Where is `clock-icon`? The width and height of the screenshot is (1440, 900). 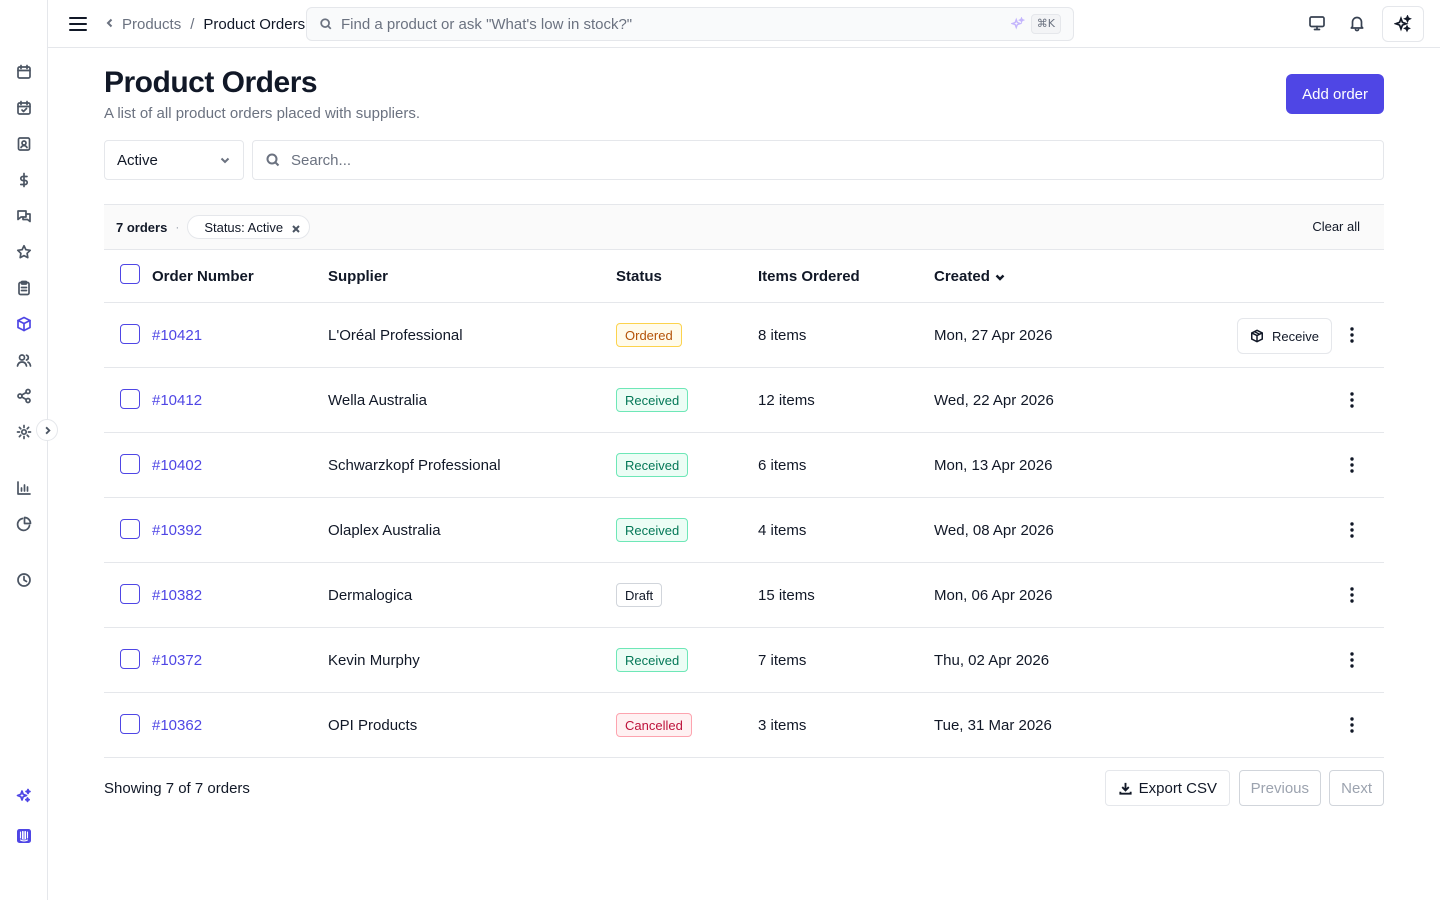
clock-icon is located at coordinates (24, 580).